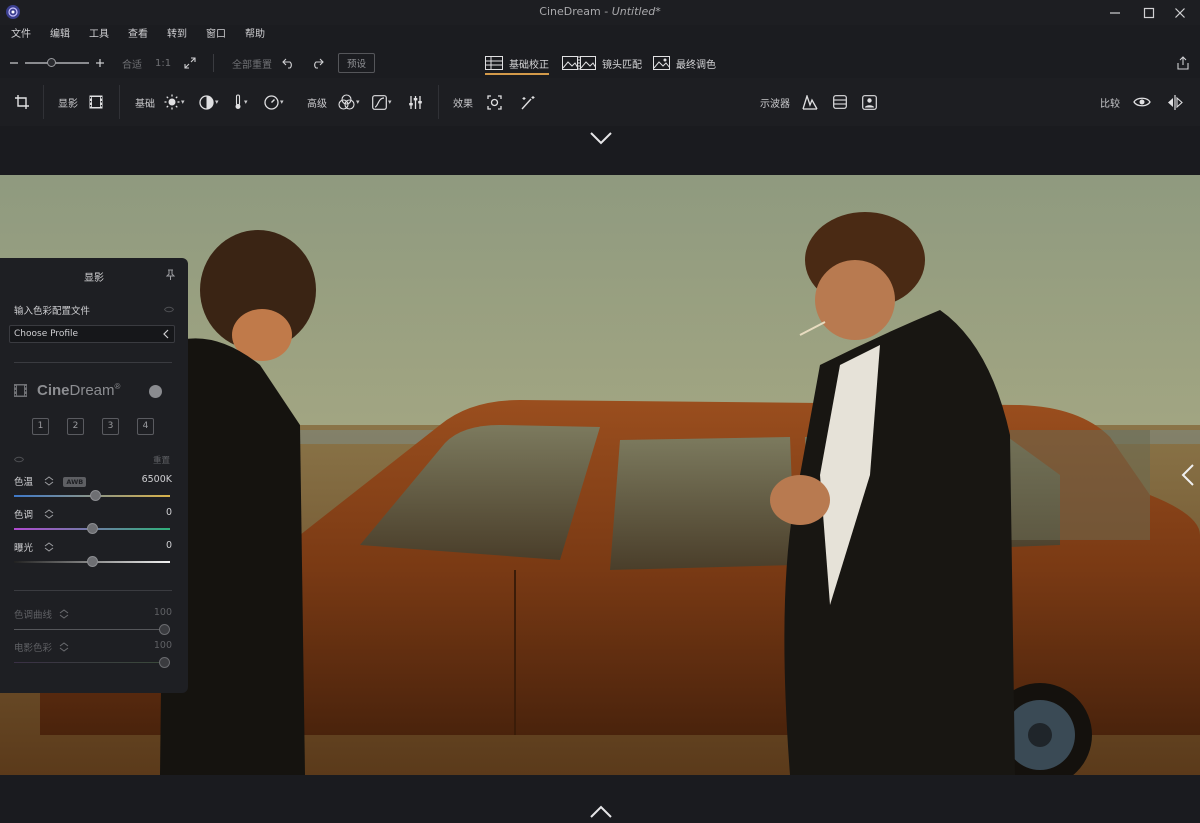 This screenshot has height=823, width=1200. I want to click on preset-slot-4: 4, so click(145, 426).